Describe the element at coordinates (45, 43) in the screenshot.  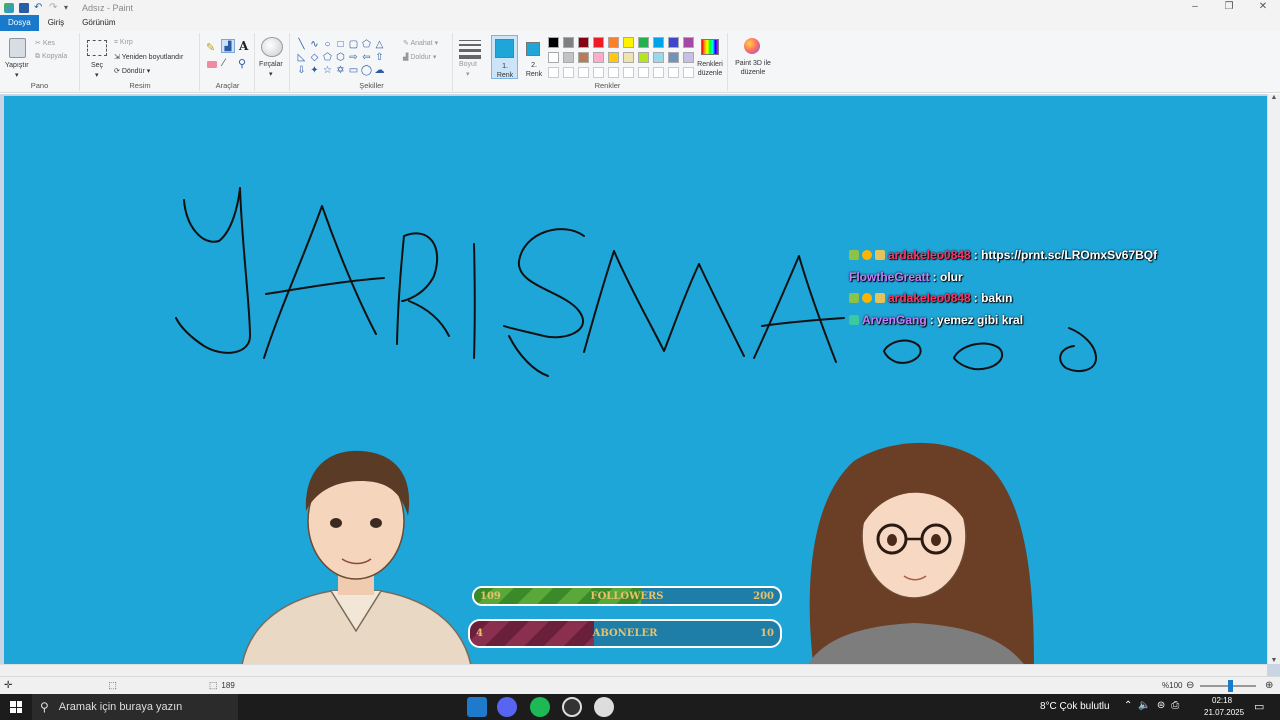
I see `cut-button: ✂ Kes` at that location.